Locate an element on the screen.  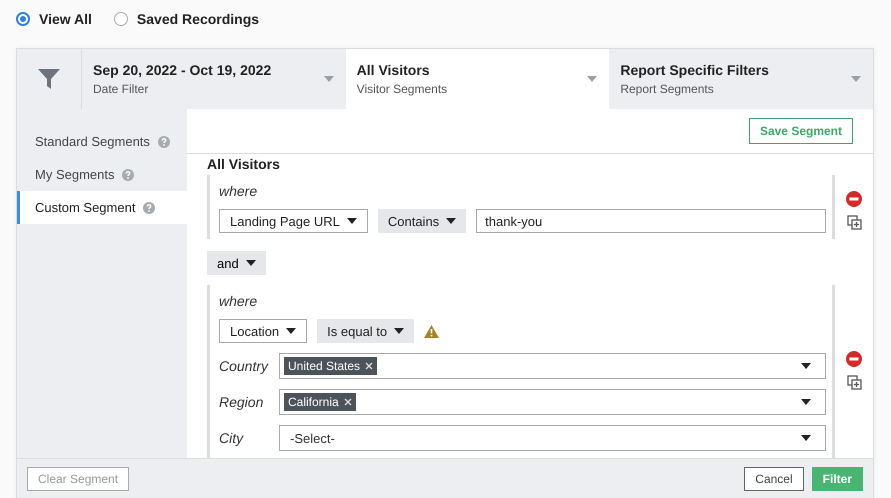
filter-label: City is located at coordinates (232, 438).